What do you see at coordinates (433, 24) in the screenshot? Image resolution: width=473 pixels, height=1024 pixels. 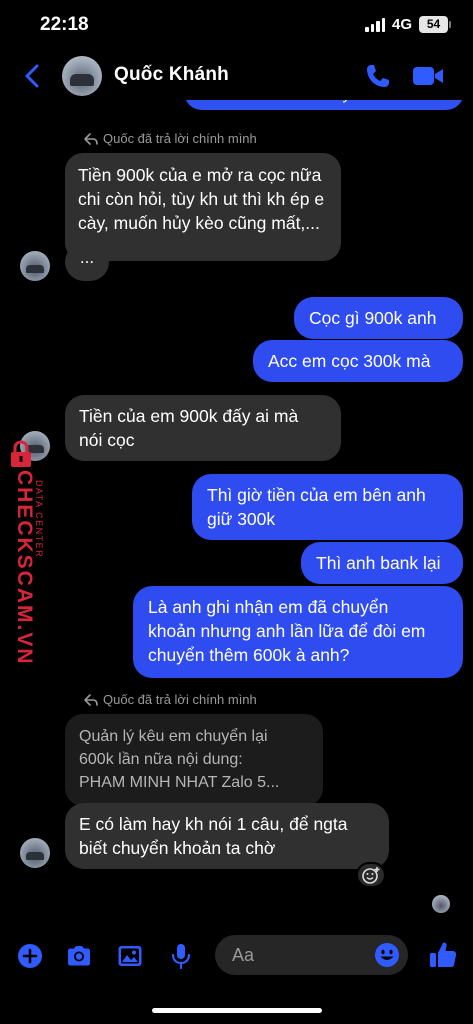 I see `battery-icon: 54` at bounding box center [433, 24].